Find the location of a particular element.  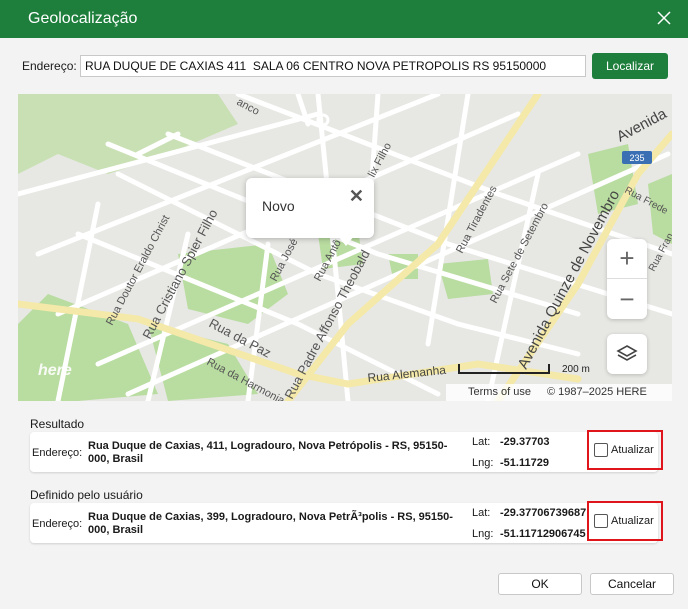

user-lat-label: Lat: is located at coordinates (481, 513).